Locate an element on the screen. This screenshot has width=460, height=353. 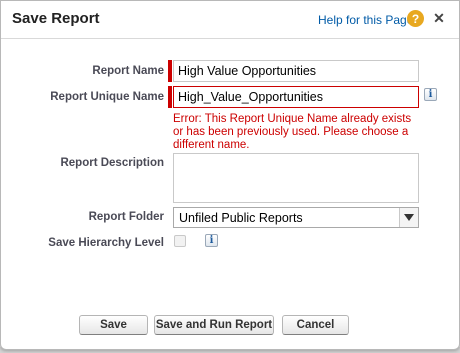
report-unique-name-input is located at coordinates (296, 97).